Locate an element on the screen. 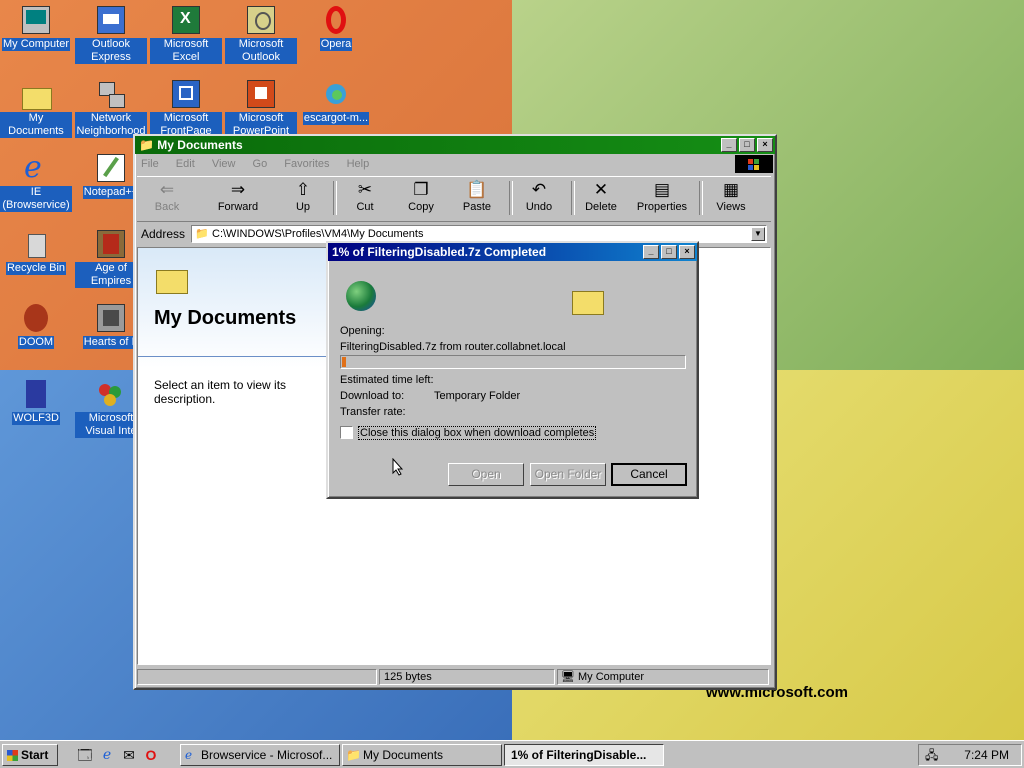  desktop-icon-powerpoint: Microsoft PowerPoint is located at coordinates (261, 108).